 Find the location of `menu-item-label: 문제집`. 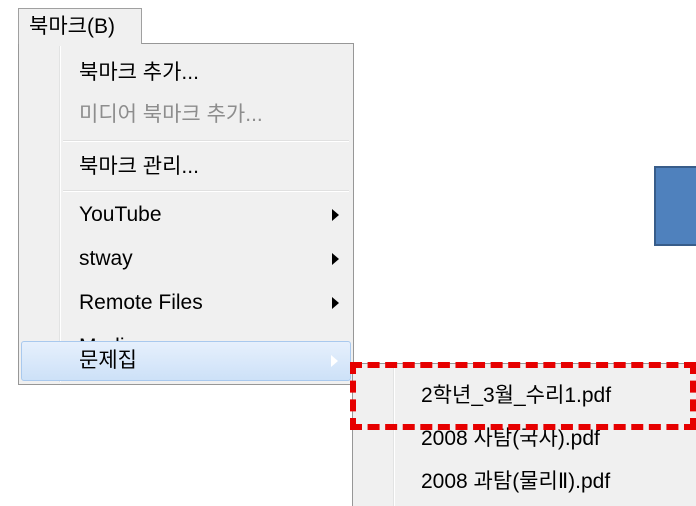

menu-item-label: 문제집 is located at coordinates (108, 360).